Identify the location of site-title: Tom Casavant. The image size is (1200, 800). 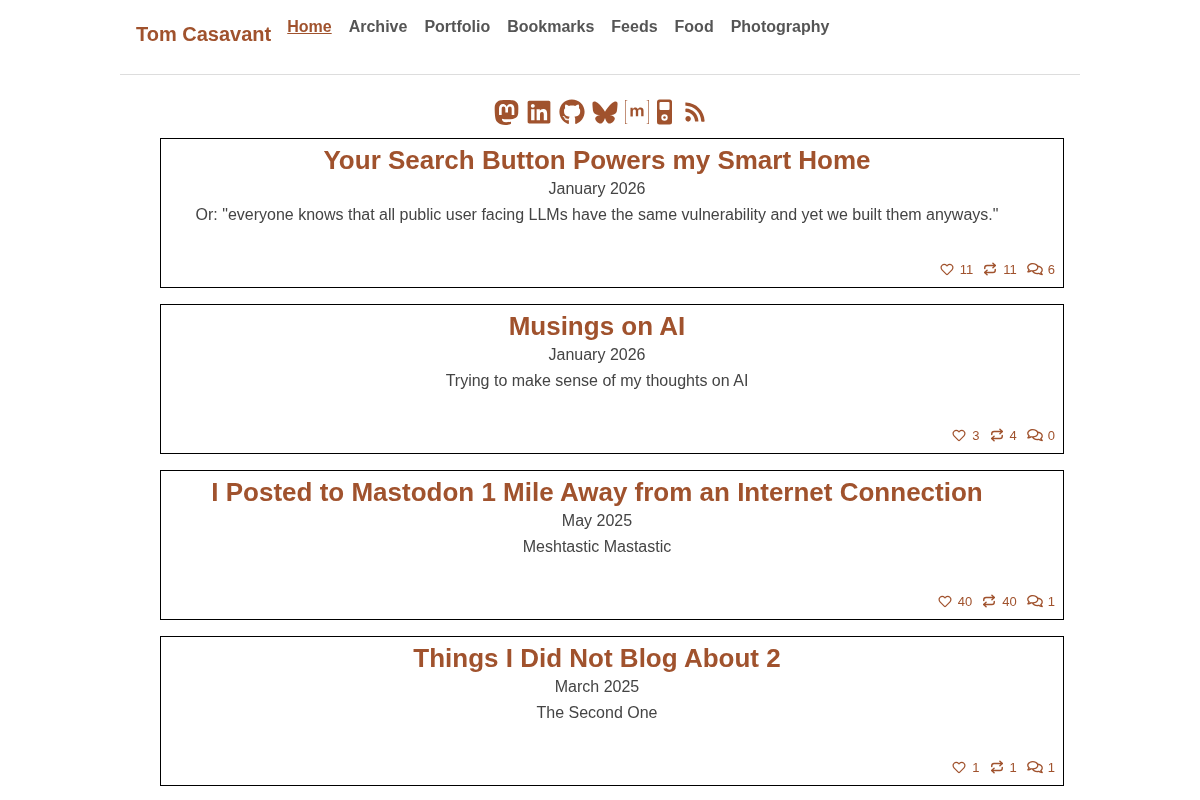
(204, 34).